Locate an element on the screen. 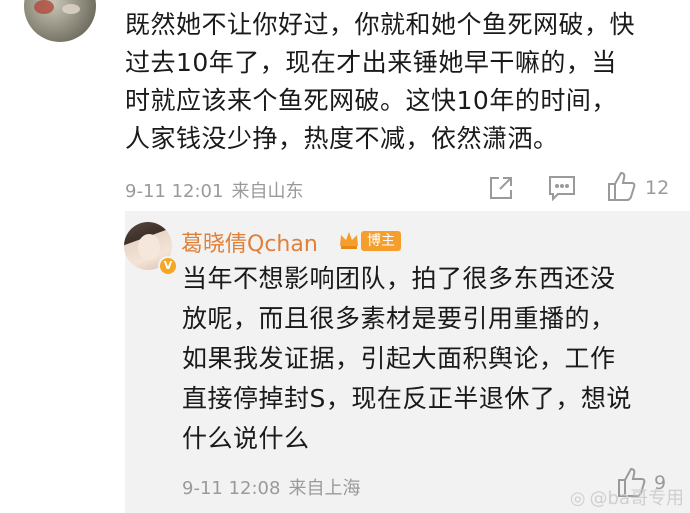  verified-icon: V is located at coordinates (168, 266).